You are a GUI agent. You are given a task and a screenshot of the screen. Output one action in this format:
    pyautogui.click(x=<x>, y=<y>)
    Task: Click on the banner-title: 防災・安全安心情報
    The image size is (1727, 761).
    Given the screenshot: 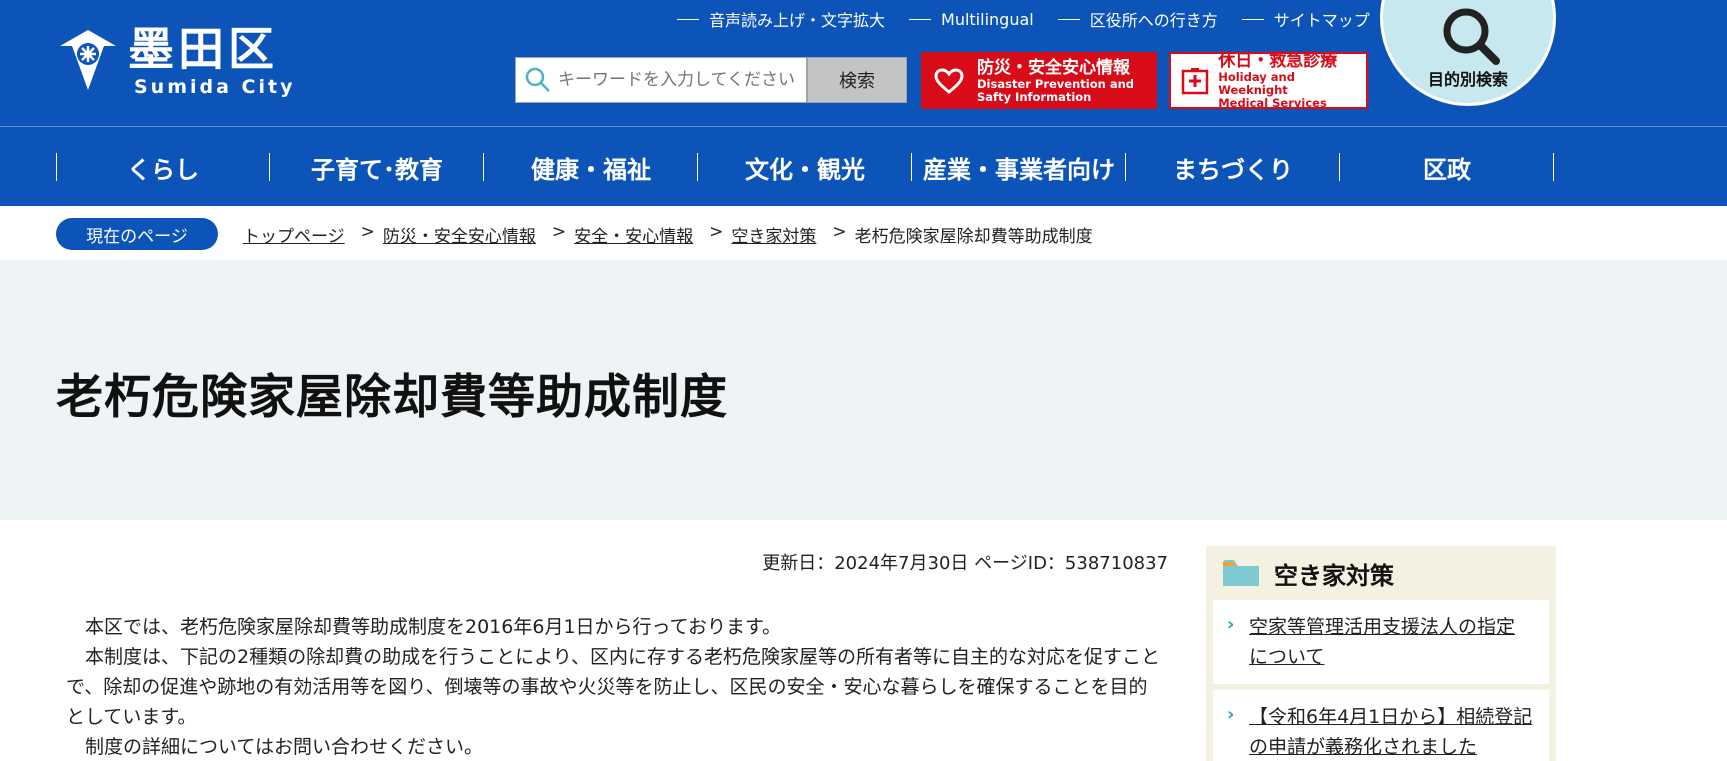 What is the action you would take?
    pyautogui.click(x=1053, y=67)
    